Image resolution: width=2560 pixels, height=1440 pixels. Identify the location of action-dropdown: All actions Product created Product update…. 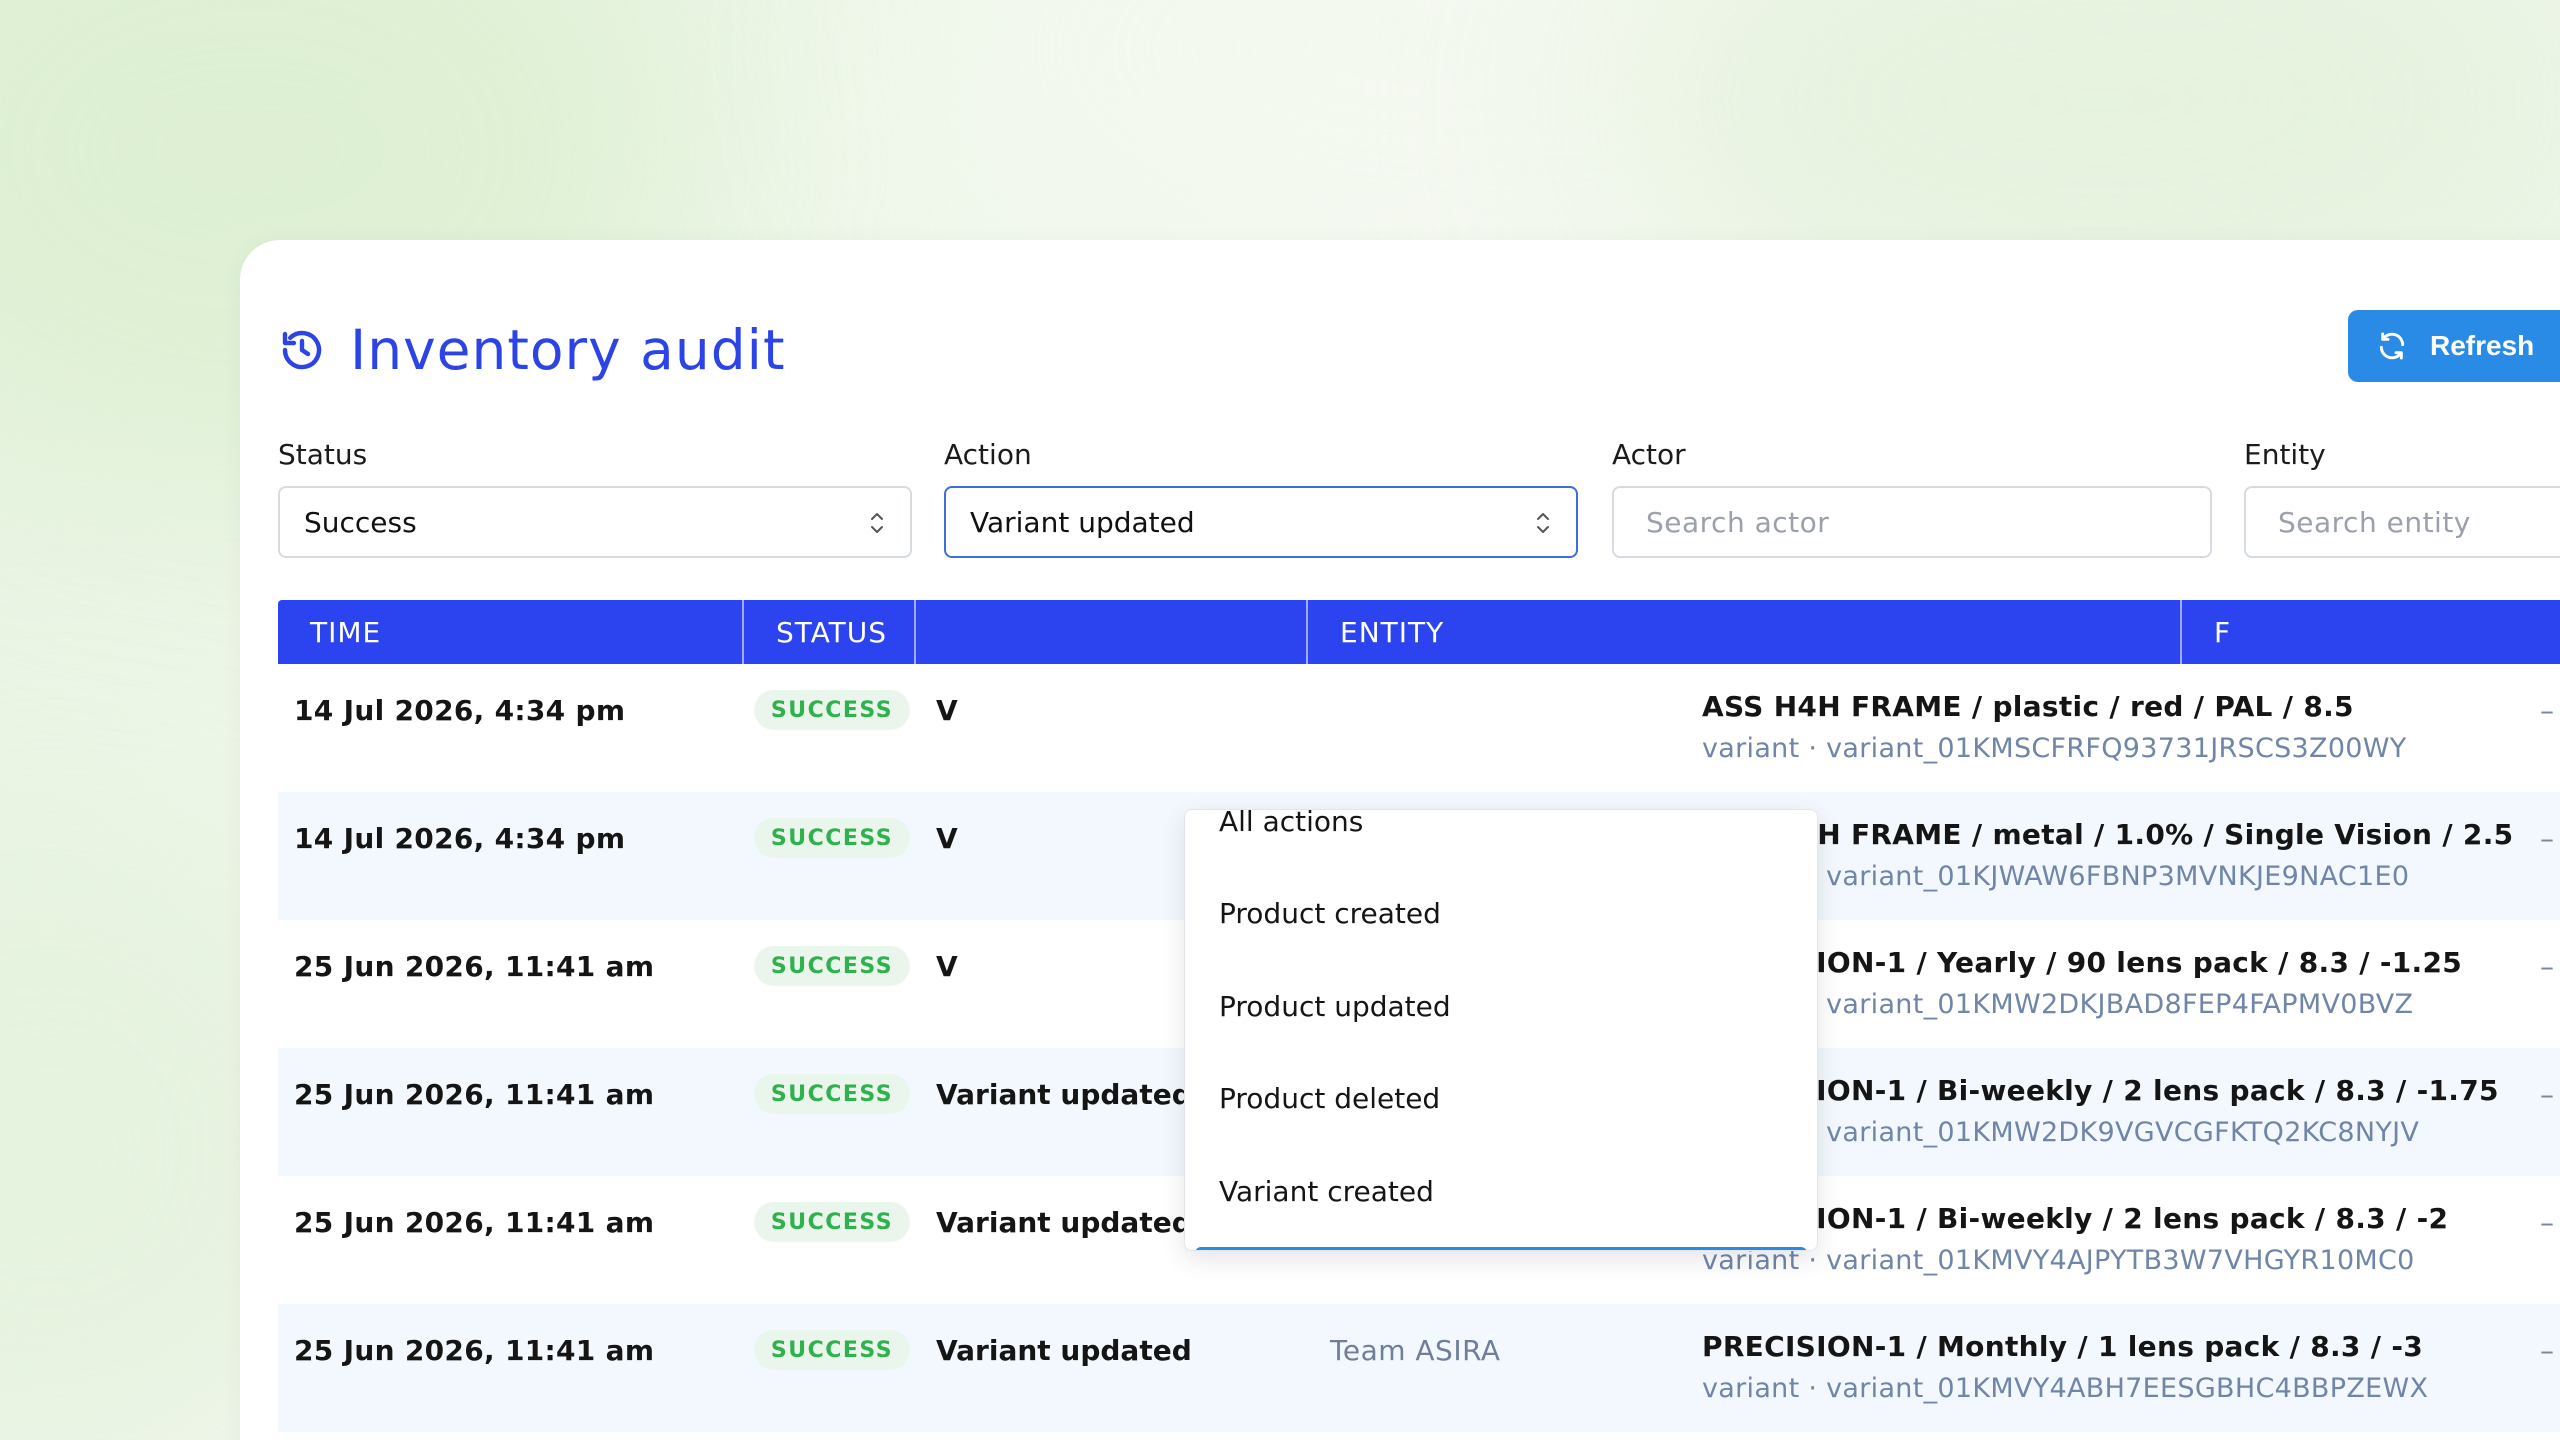
(1501, 1030).